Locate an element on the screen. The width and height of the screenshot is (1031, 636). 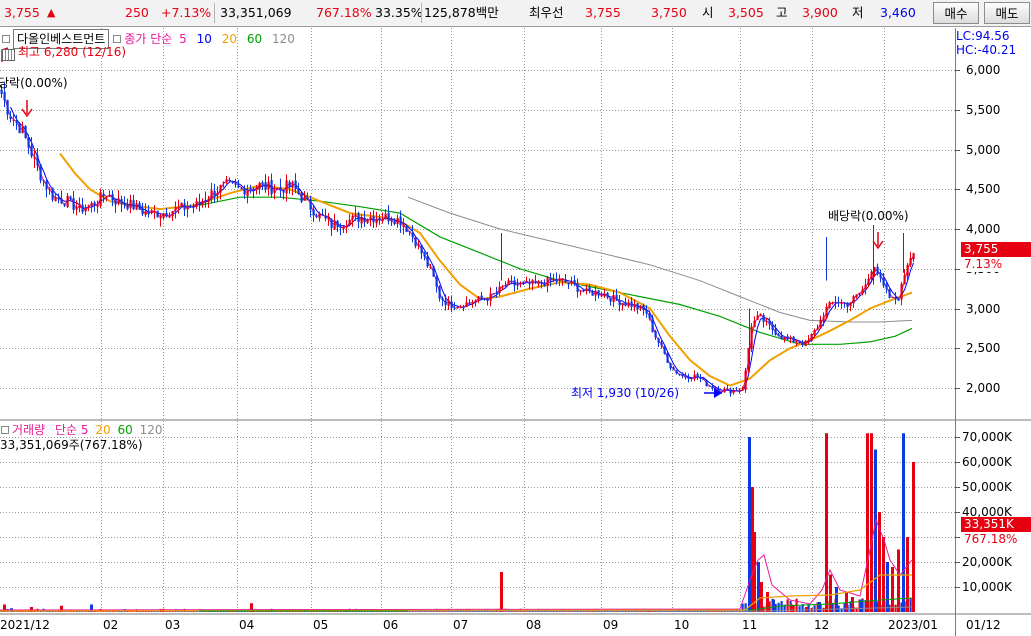
legend-ma60: 60 is located at coordinates (254, 39).